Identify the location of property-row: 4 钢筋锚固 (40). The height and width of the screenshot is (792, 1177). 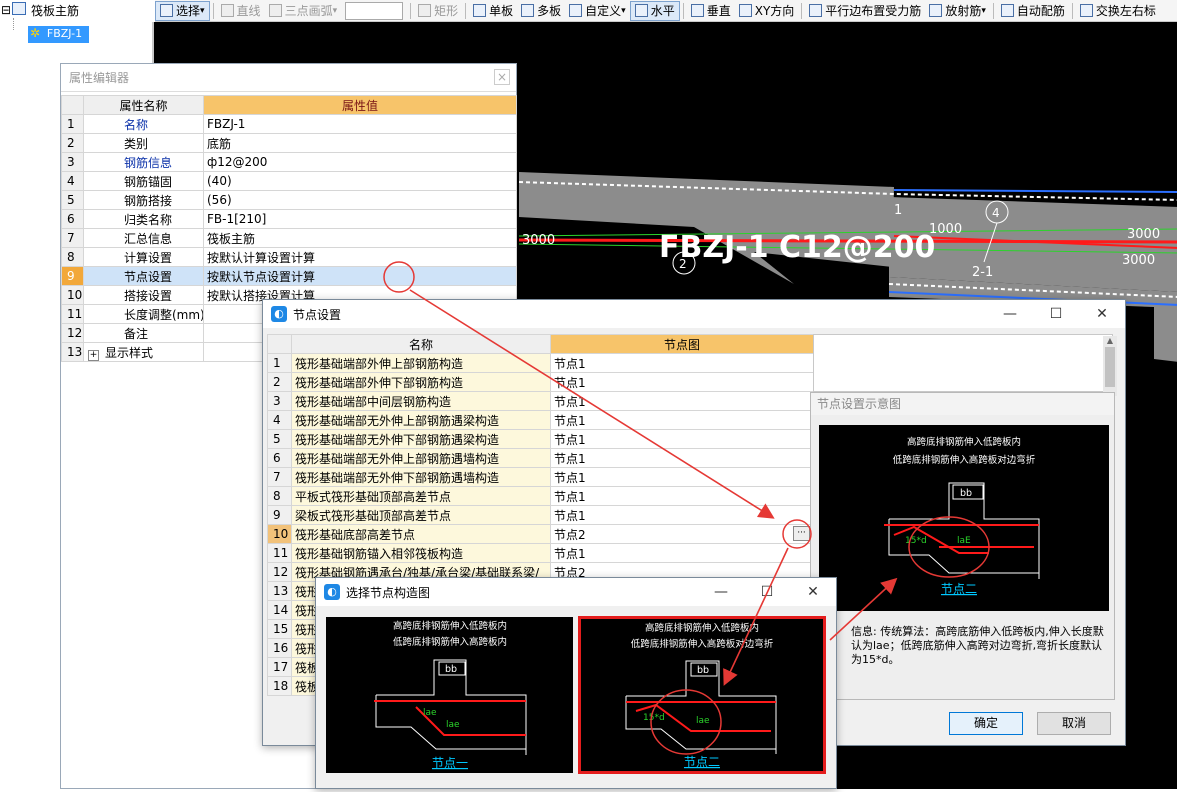
(289, 181).